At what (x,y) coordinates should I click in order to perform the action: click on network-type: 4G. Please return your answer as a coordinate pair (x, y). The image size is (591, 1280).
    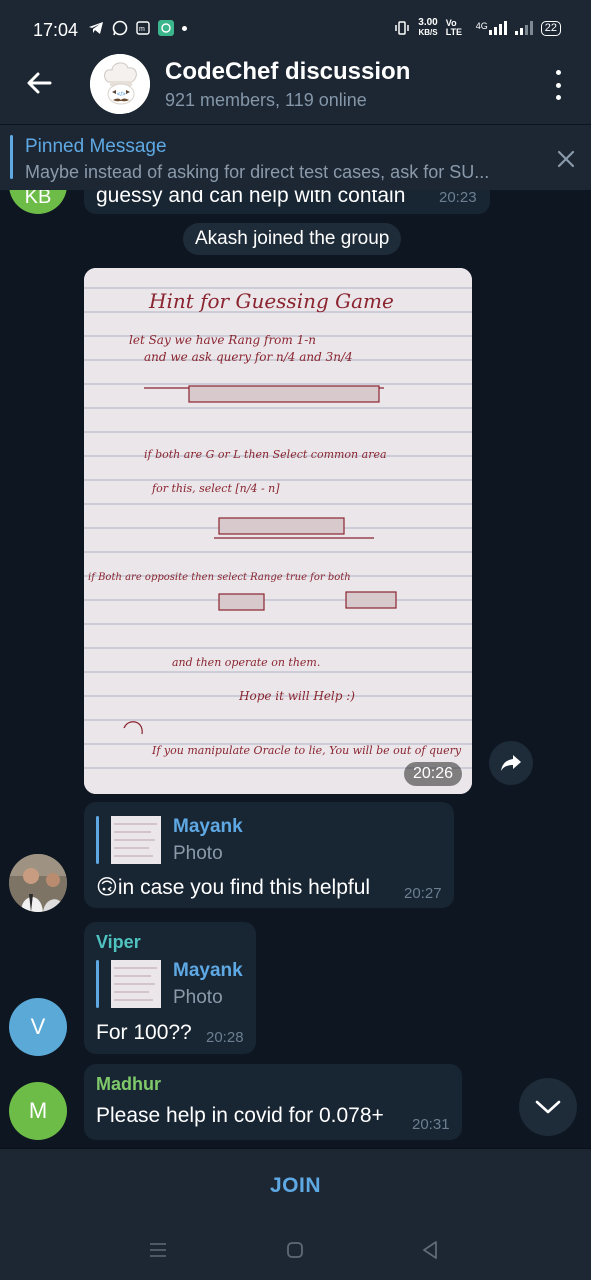
    Looking at the image, I should click on (481, 26).